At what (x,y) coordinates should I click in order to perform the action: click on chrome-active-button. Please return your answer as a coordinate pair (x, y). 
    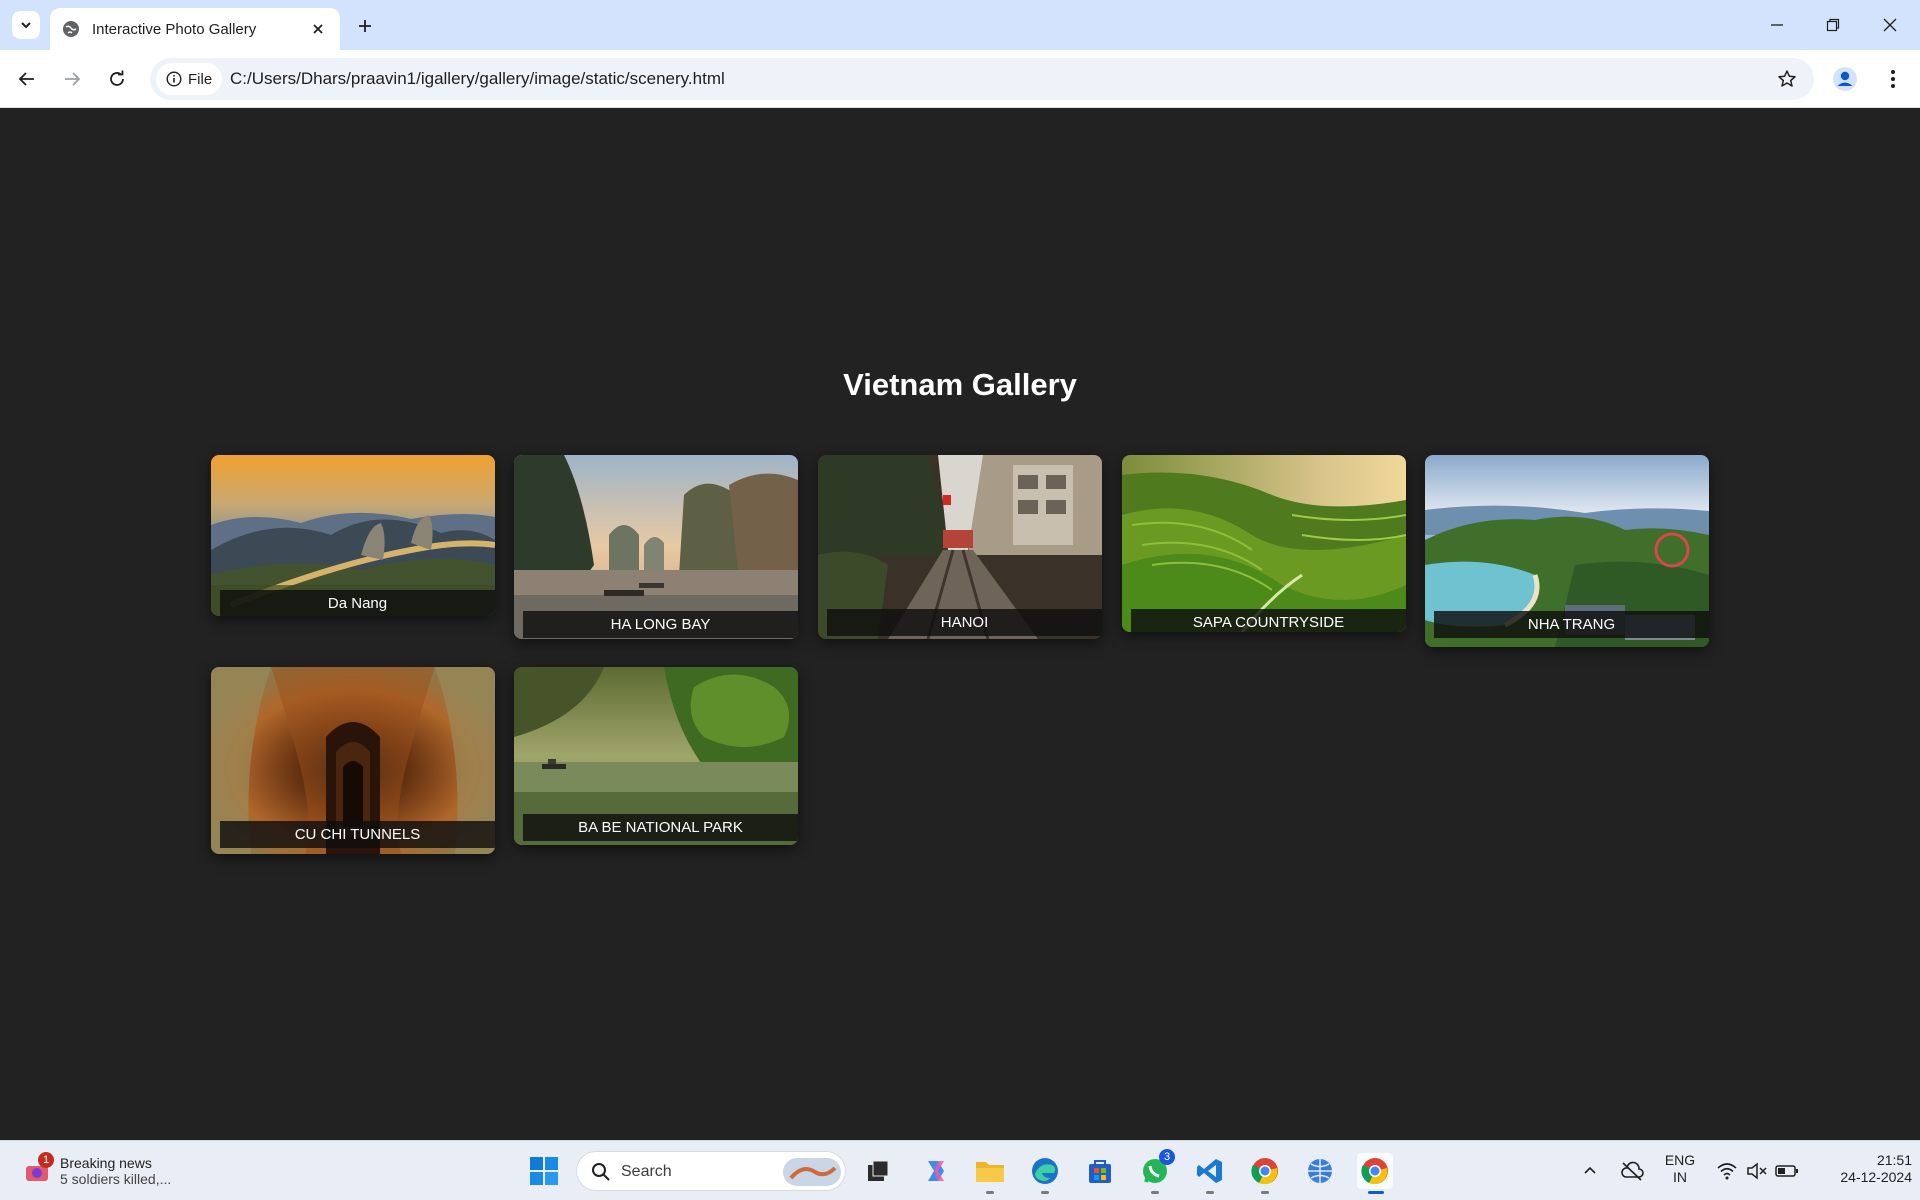
    Looking at the image, I should click on (1375, 1173).